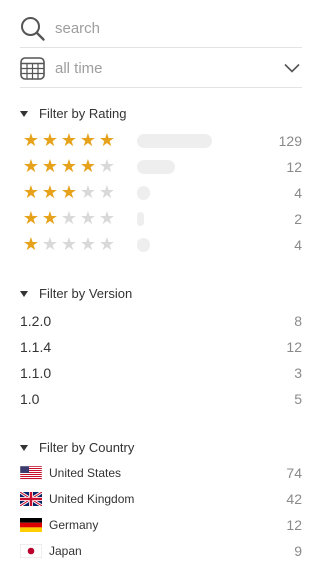 This screenshot has height=586, width=322. I want to click on country-filter-row: Japan 9, so click(161, 551).